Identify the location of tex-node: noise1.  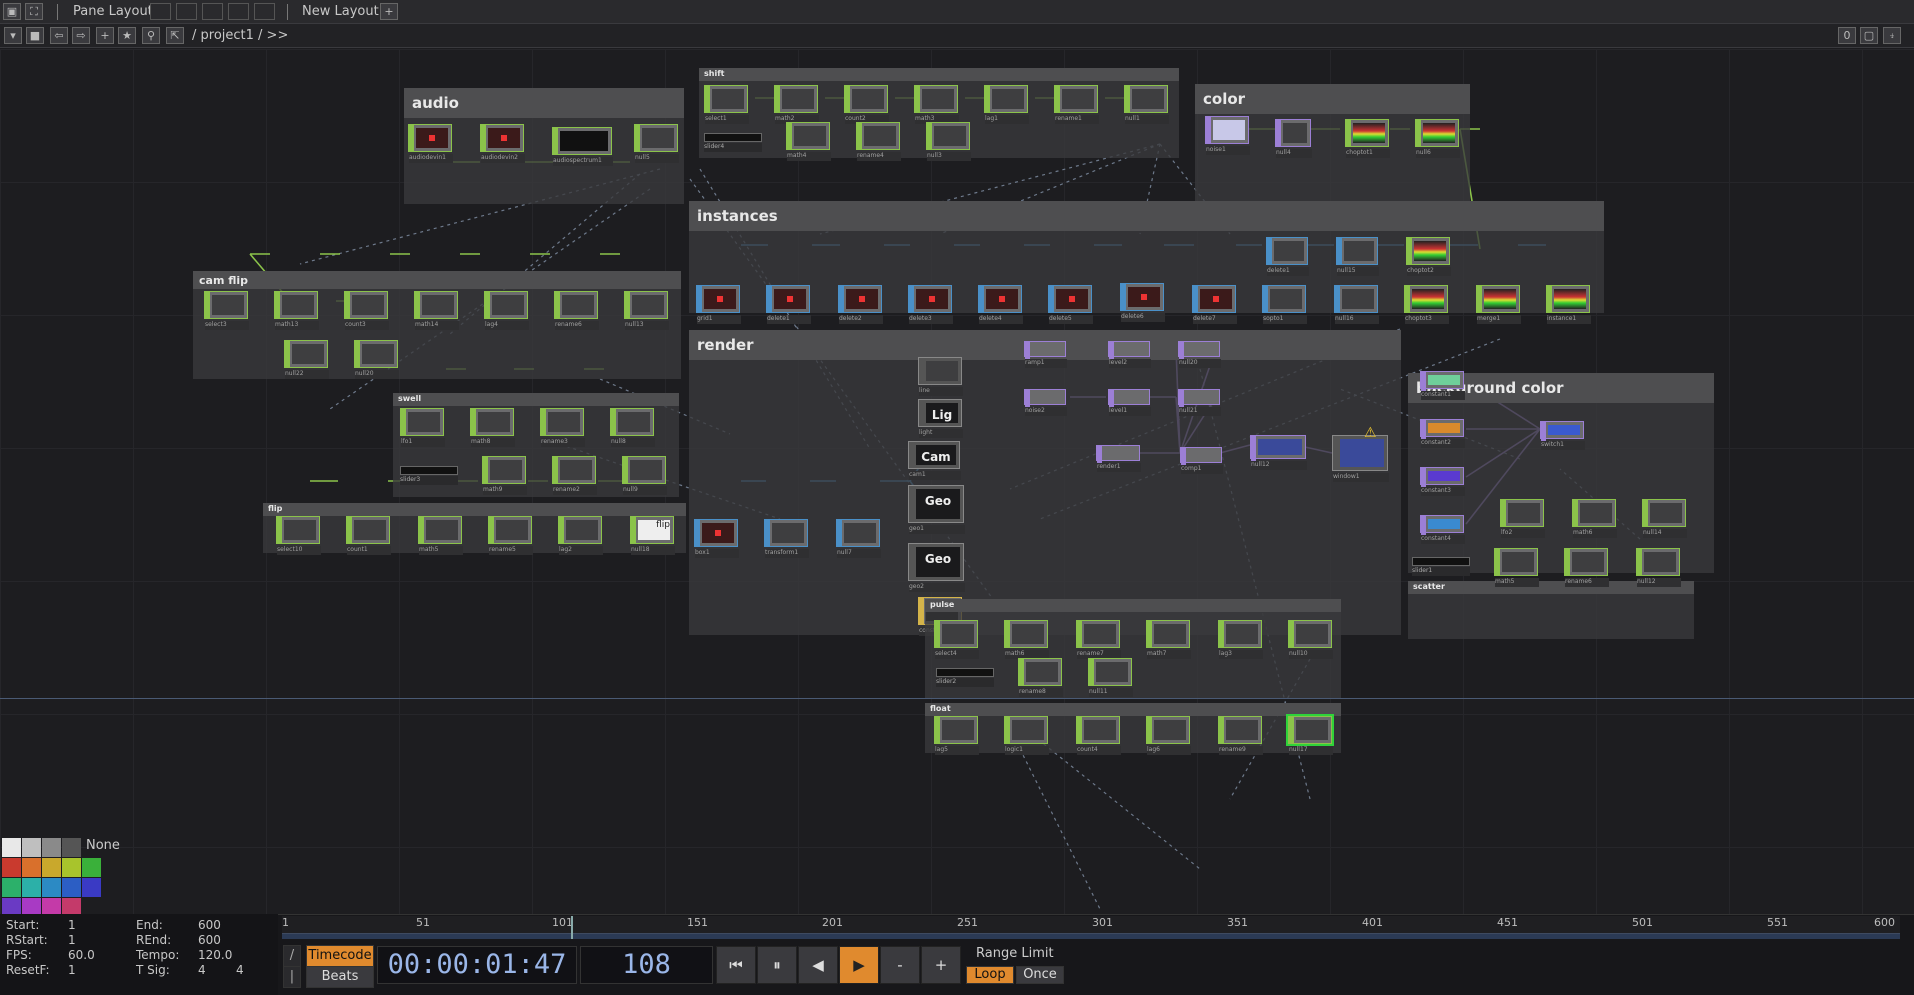
(1227, 135).